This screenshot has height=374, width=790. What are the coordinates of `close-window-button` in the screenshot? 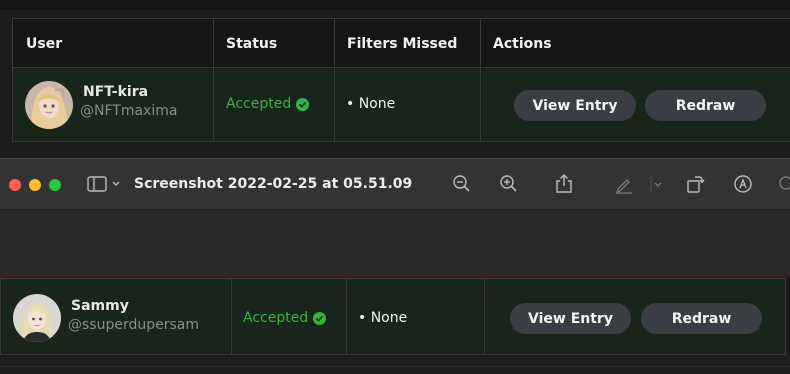 It's located at (15, 185).